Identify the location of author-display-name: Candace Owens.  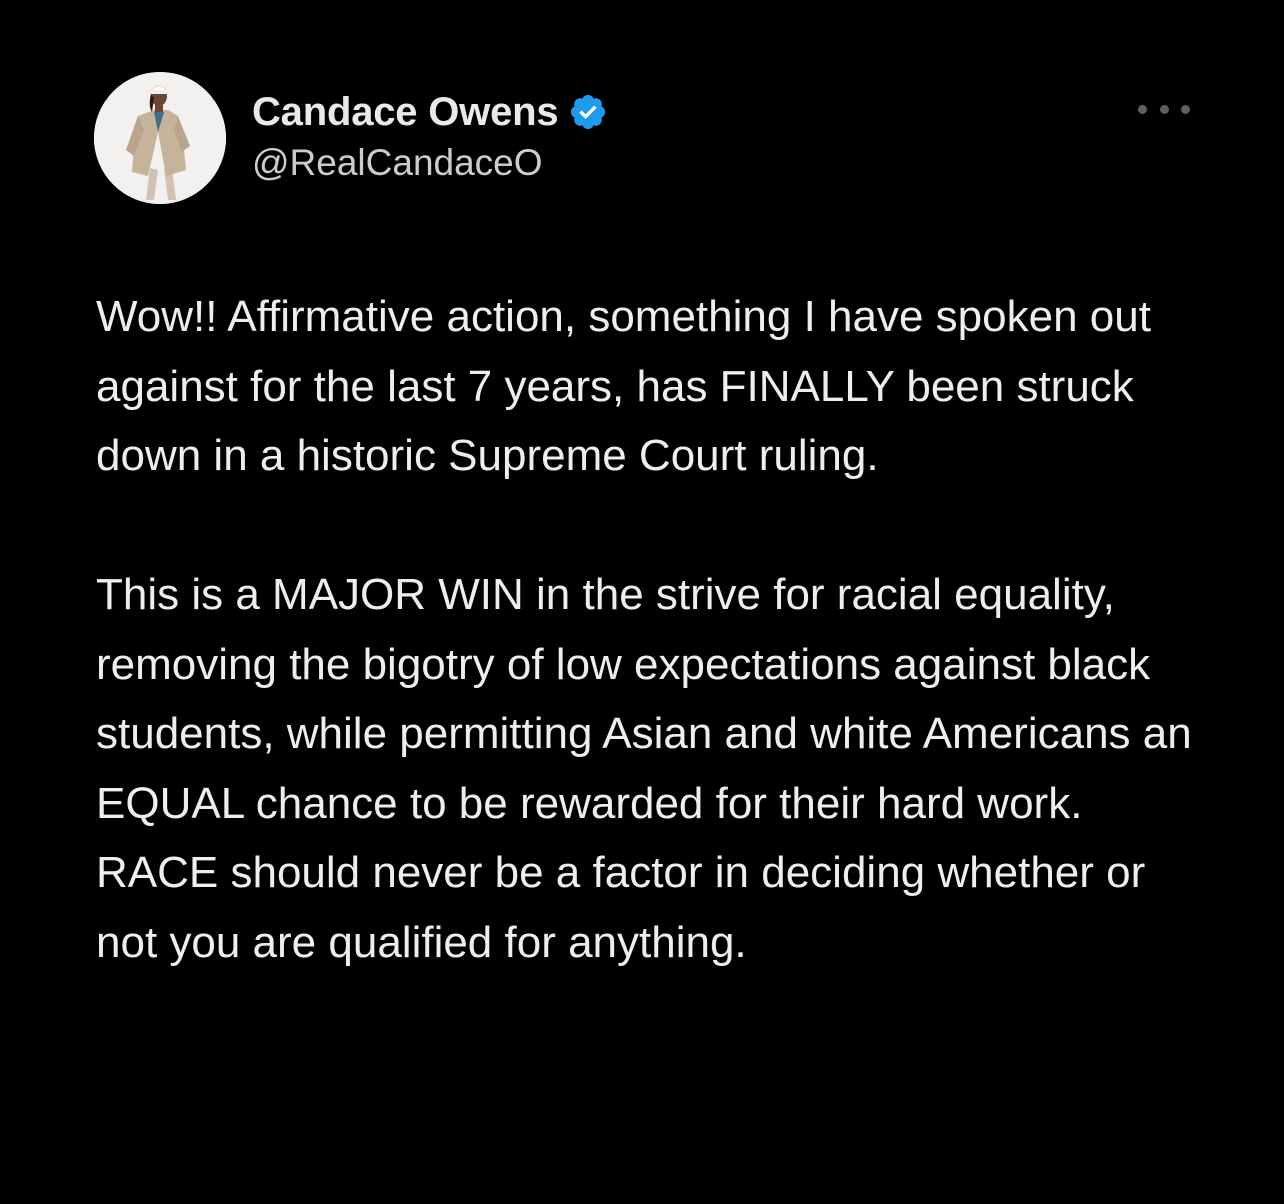
(405, 112).